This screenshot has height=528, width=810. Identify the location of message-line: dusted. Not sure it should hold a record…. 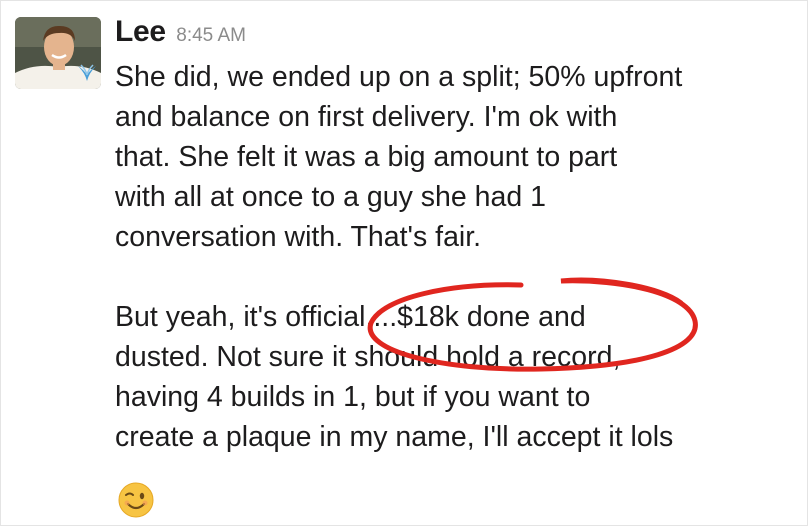
(368, 357).